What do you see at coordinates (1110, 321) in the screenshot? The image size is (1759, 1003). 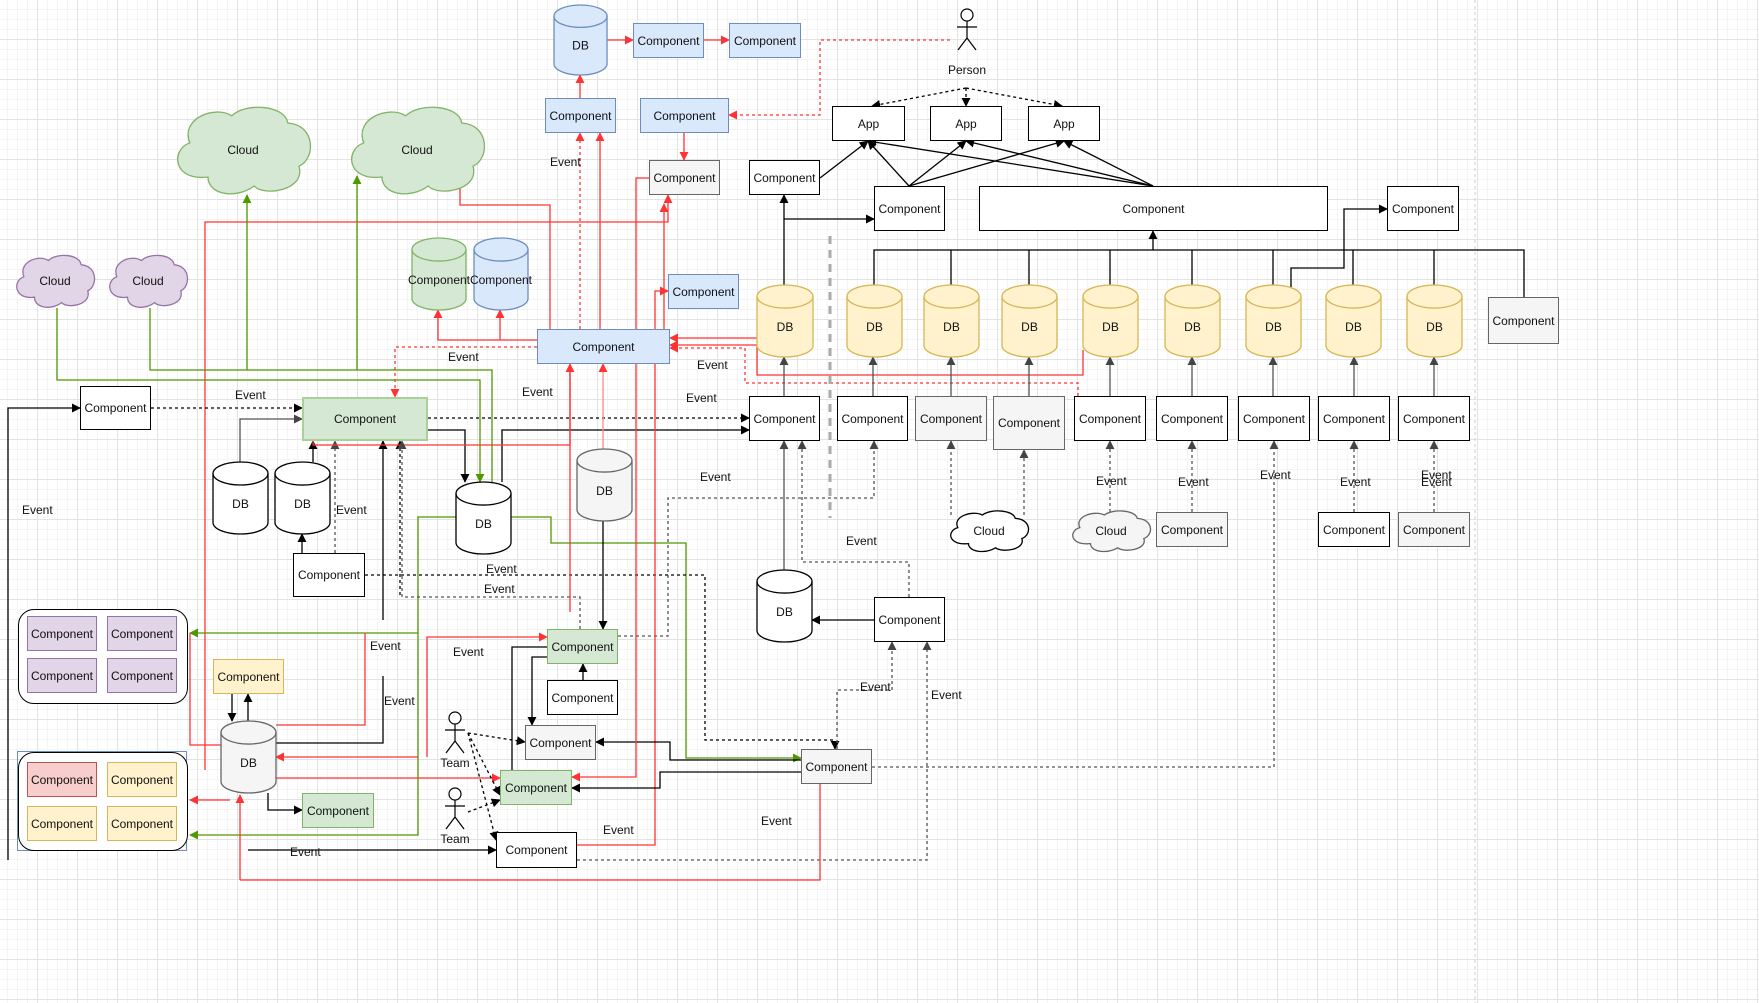 I see `db-yellow-5: DB` at bounding box center [1110, 321].